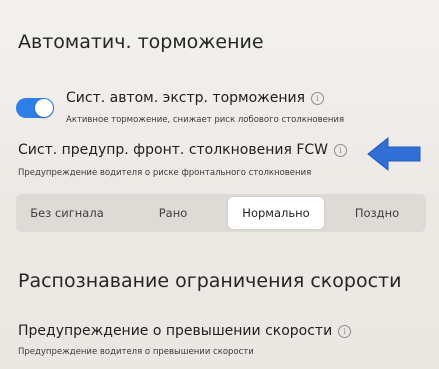 The image size is (439, 369). What do you see at coordinates (186, 98) in the screenshot?
I see `aeb-label-text: Сист. автом. экстр. торможения` at bounding box center [186, 98].